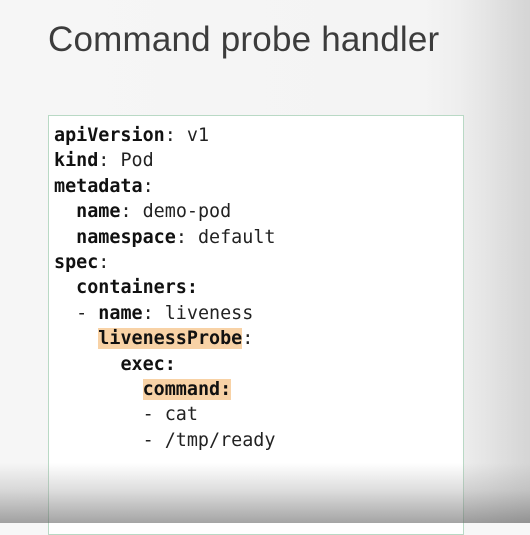 The width and height of the screenshot is (530, 535). I want to click on code-line: kind: Pod, so click(164, 160).